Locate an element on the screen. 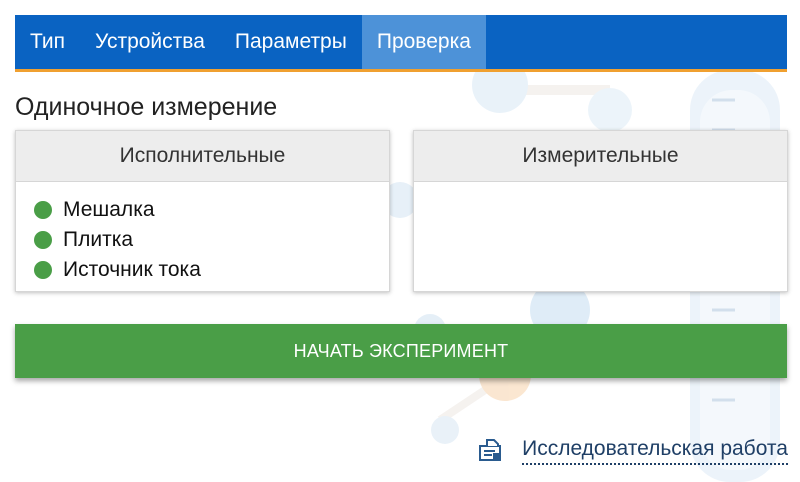 This screenshot has height=482, width=800. top-navigation: Тип Устройства Параметры Проверка is located at coordinates (401, 43).